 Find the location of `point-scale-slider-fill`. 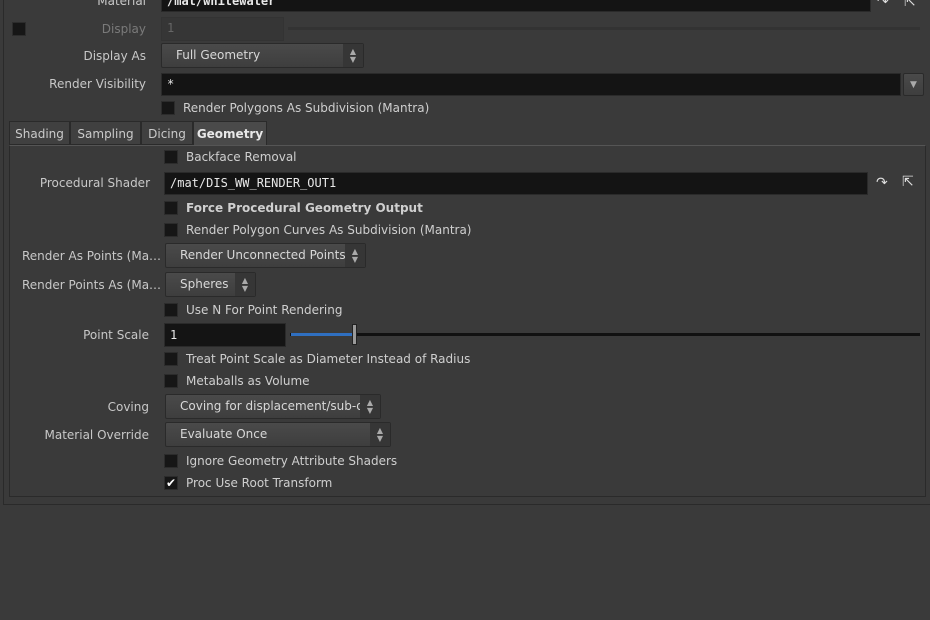

point-scale-slider-fill is located at coordinates (322, 334).